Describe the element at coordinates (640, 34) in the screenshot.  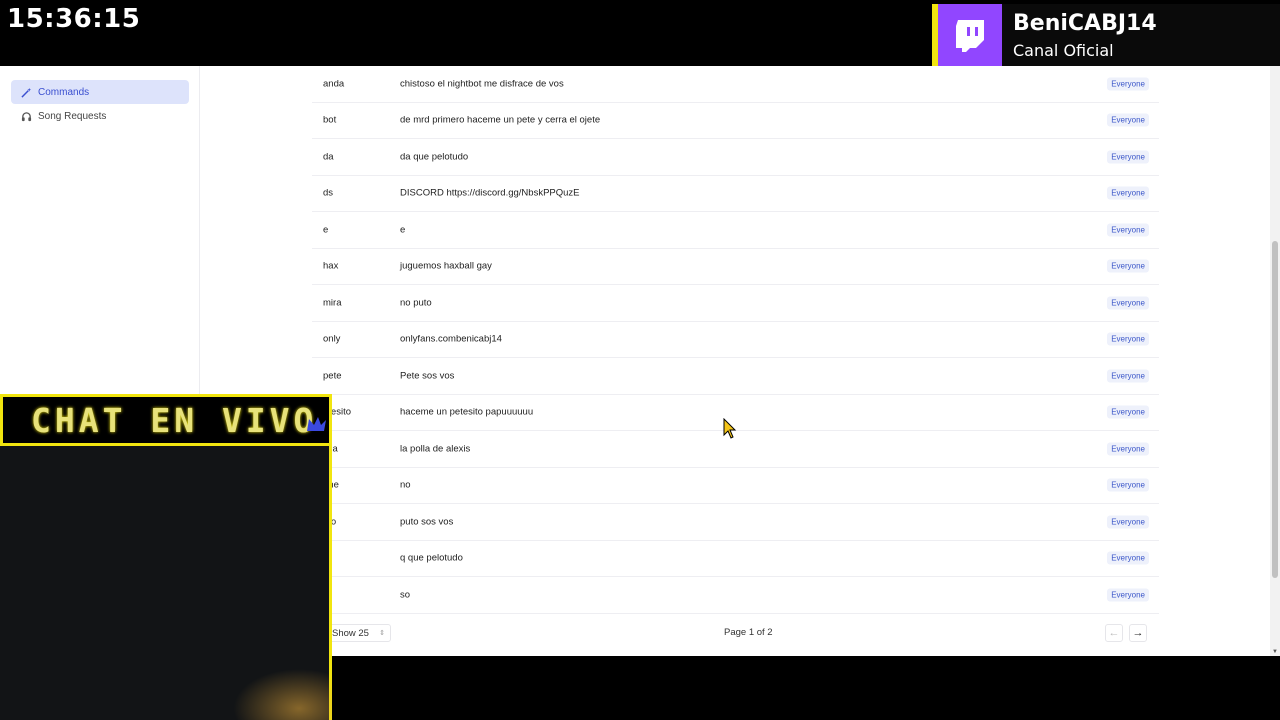
I see `stream-overlay-topbar: 15:36:15 BeniCABJ14 Canal Oficial` at that location.